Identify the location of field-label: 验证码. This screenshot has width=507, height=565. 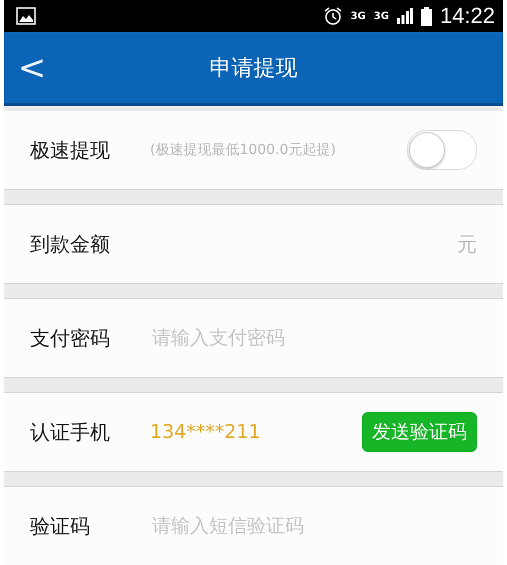
(60, 526).